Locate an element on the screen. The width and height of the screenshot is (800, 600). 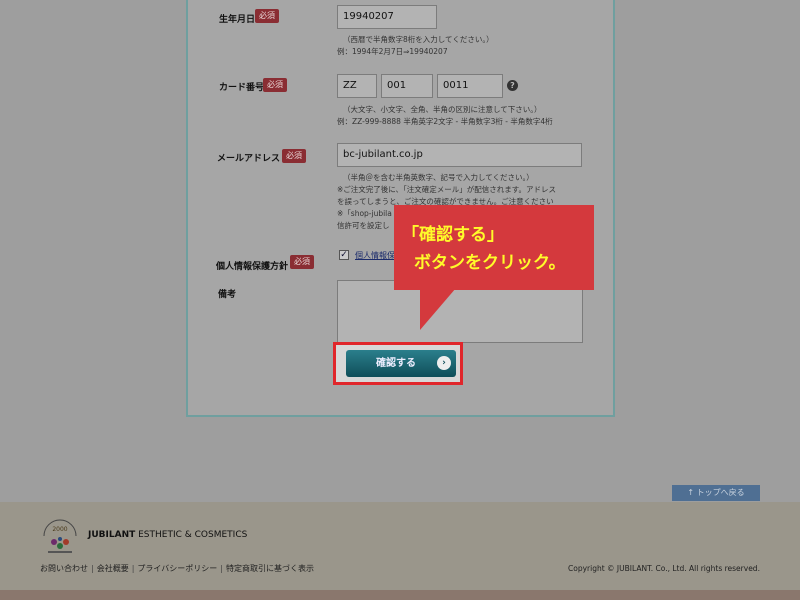
footer-link-contact: お問い合わせ is located at coordinates (64, 568).